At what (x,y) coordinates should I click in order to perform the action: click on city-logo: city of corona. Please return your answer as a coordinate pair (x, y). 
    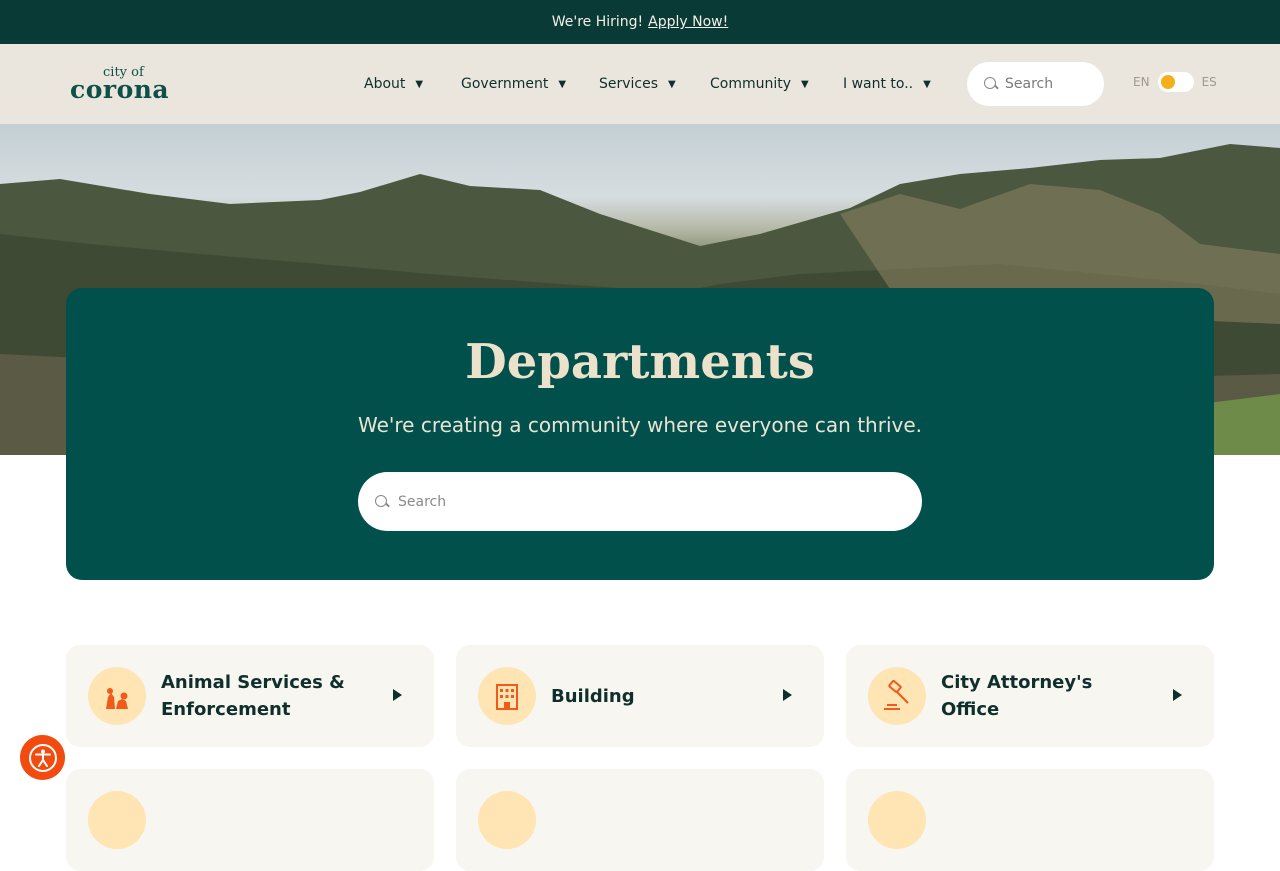
    Looking at the image, I should click on (126, 86).